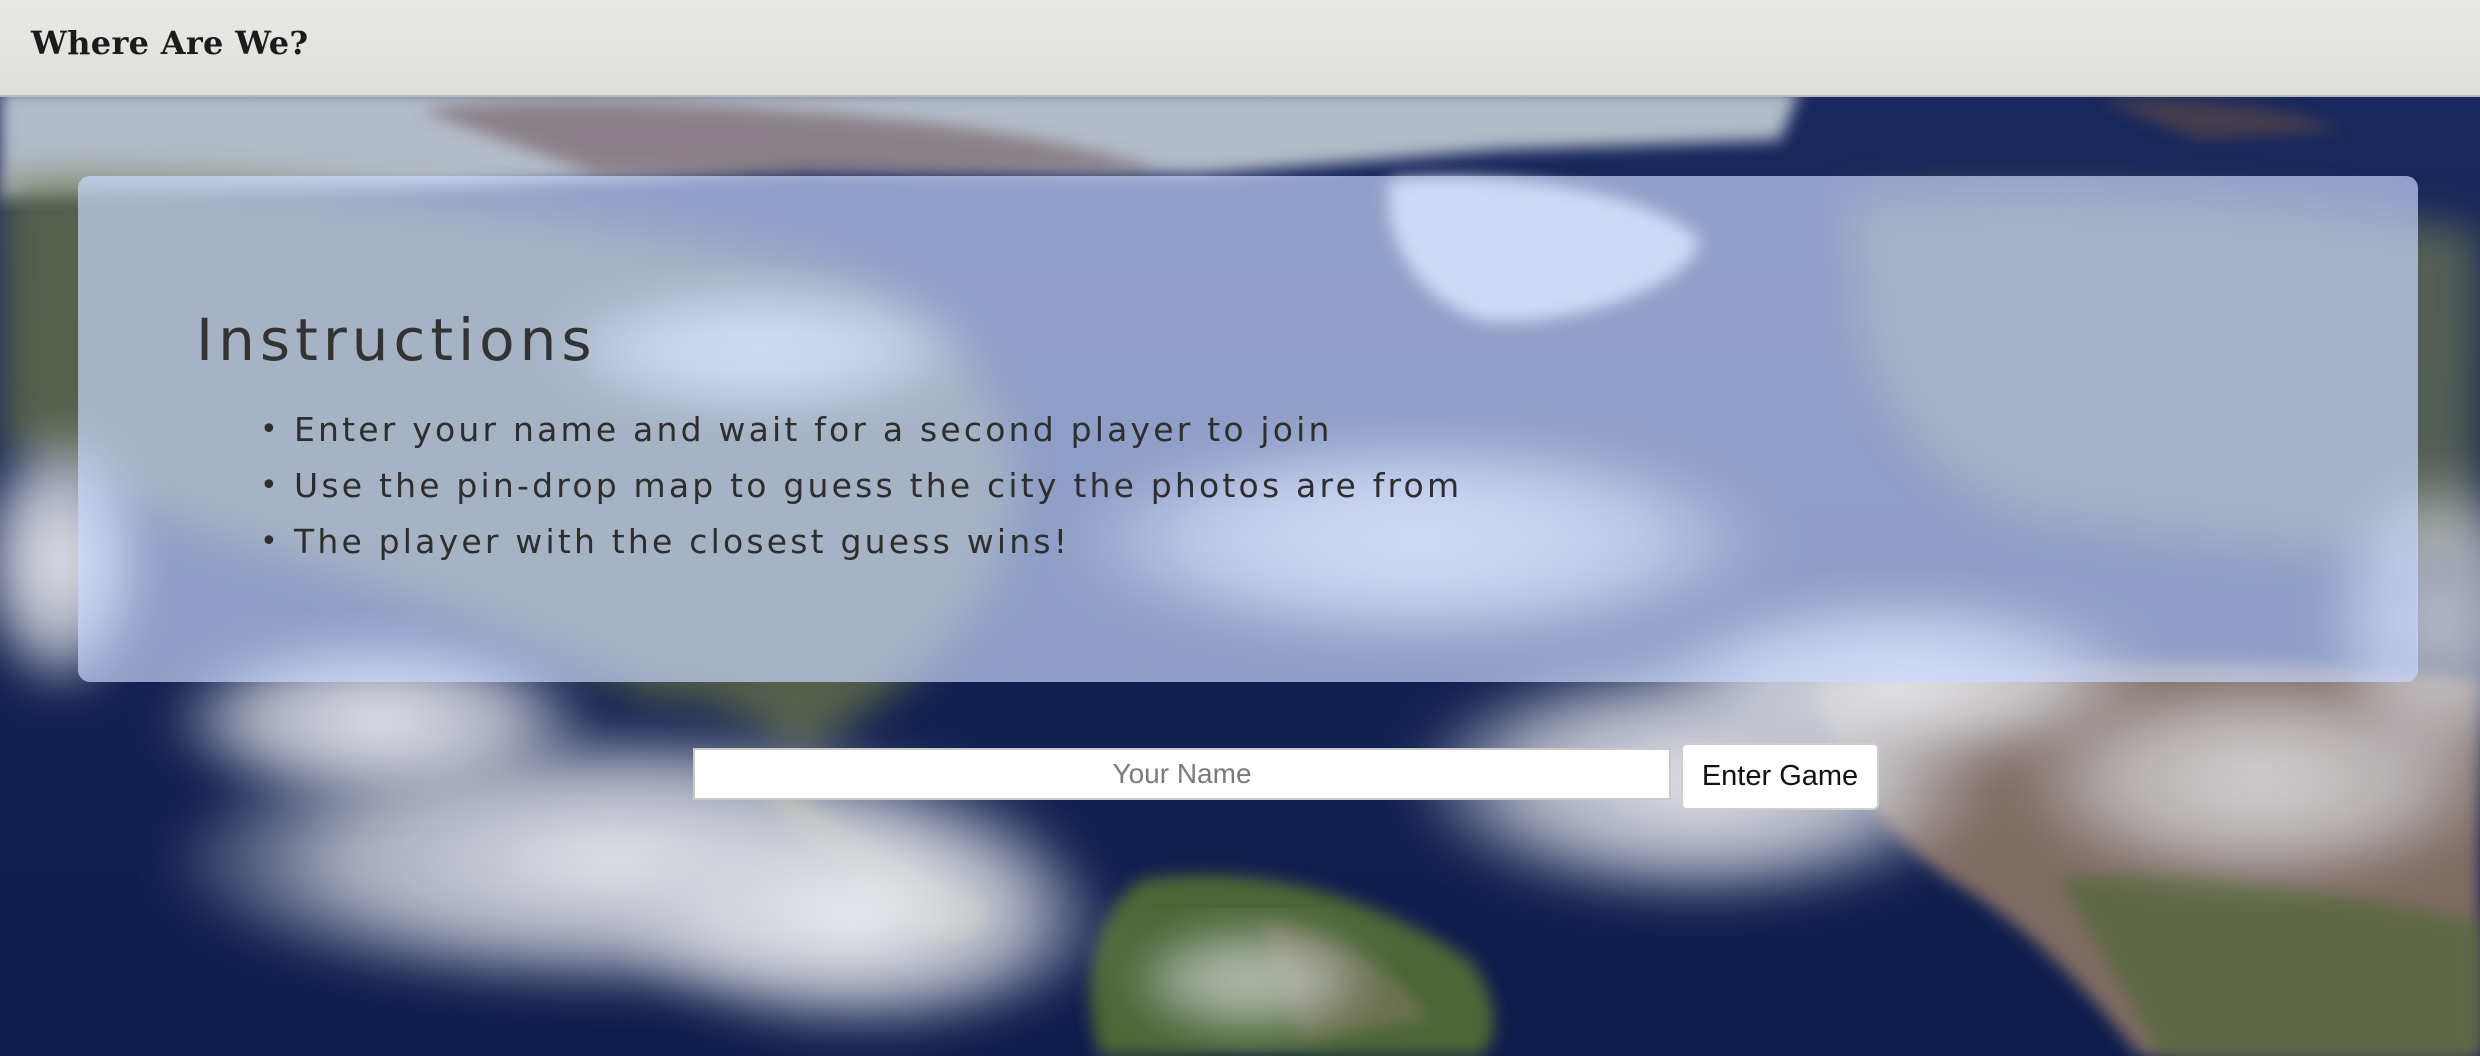 This screenshot has height=1056, width=2480. Describe the element at coordinates (169, 43) in the screenshot. I see `brand-title: Where Are We?` at that location.